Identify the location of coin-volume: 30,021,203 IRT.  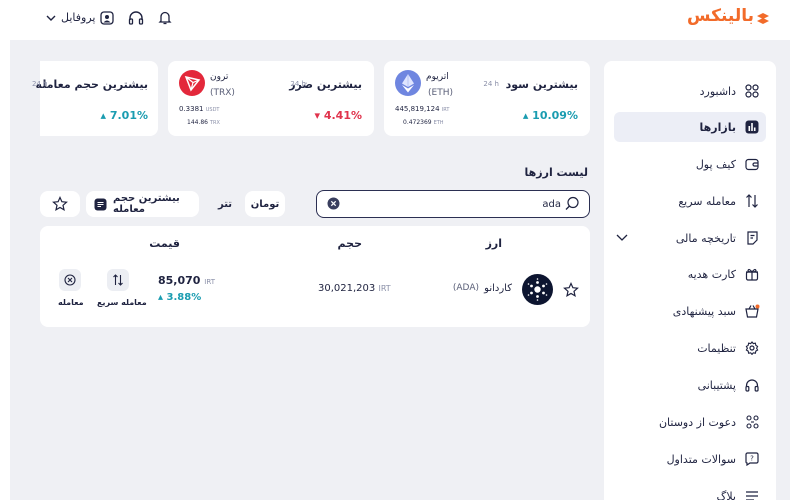
(354, 288).